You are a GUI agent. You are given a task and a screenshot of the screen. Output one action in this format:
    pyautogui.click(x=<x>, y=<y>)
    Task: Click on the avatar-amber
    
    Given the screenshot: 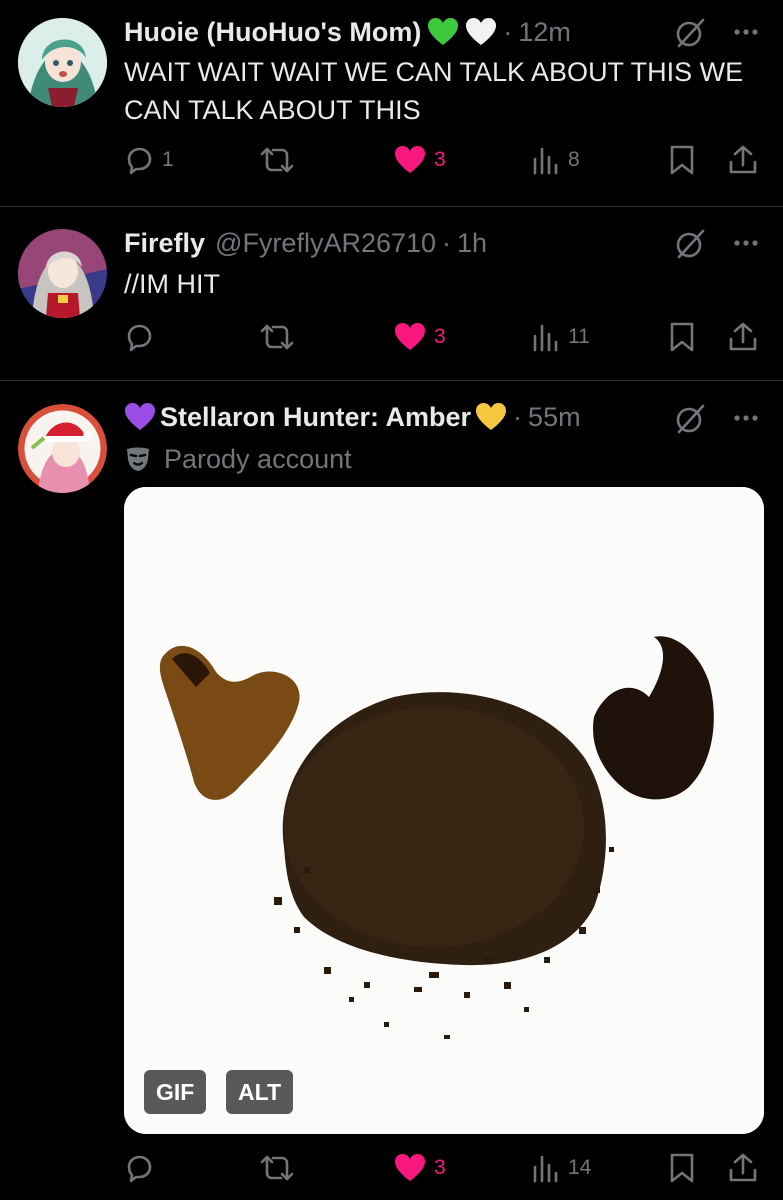 What is the action you would take?
    pyautogui.click(x=62, y=448)
    